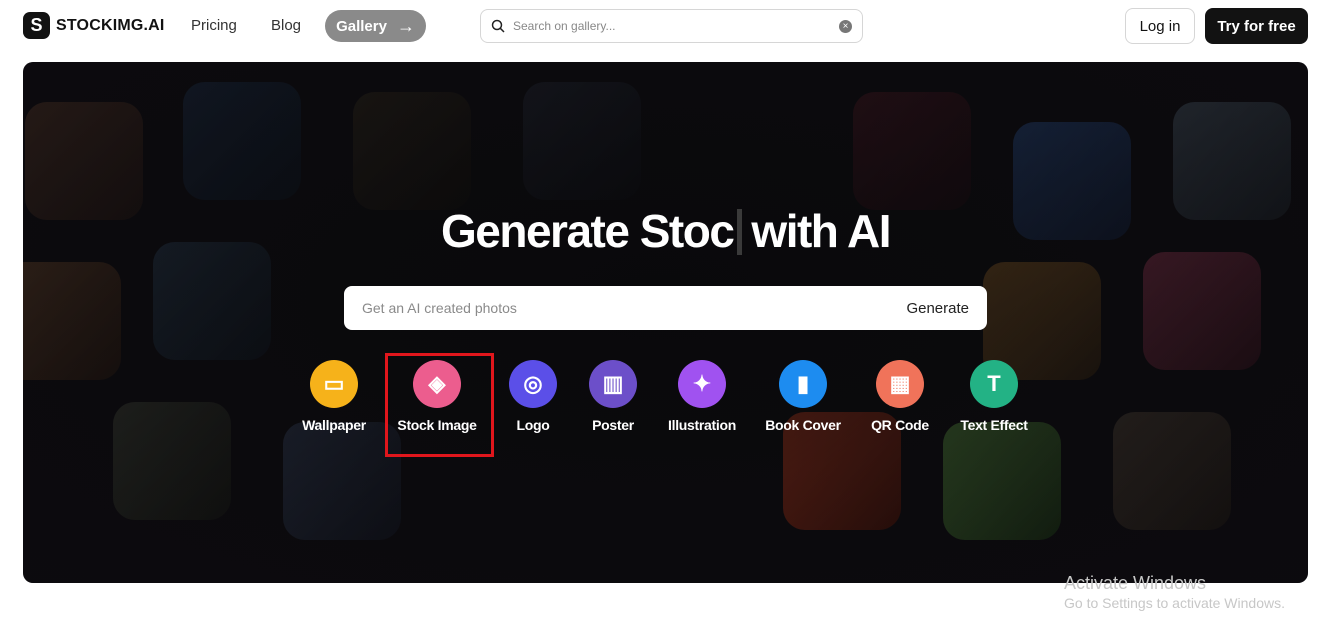  Describe the element at coordinates (361, 26) in the screenshot. I see `gallery-label: Gallery` at that location.